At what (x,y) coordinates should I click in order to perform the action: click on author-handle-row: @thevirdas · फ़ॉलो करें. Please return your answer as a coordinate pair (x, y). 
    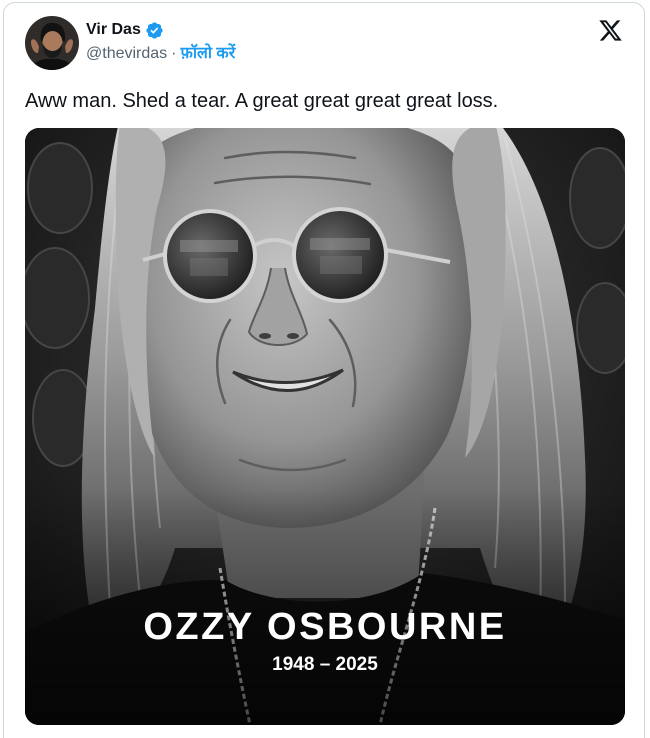
    Looking at the image, I should click on (160, 54).